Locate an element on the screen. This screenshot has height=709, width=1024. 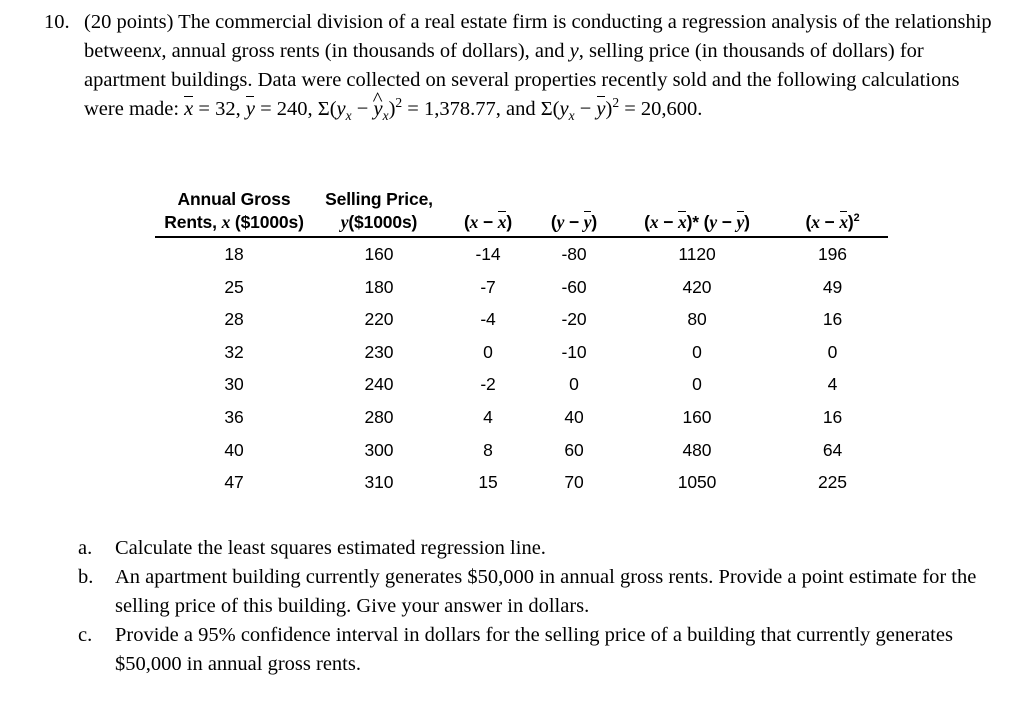
table-row: 18 160 -14 -80 1120 196 is located at coordinates (521, 254).